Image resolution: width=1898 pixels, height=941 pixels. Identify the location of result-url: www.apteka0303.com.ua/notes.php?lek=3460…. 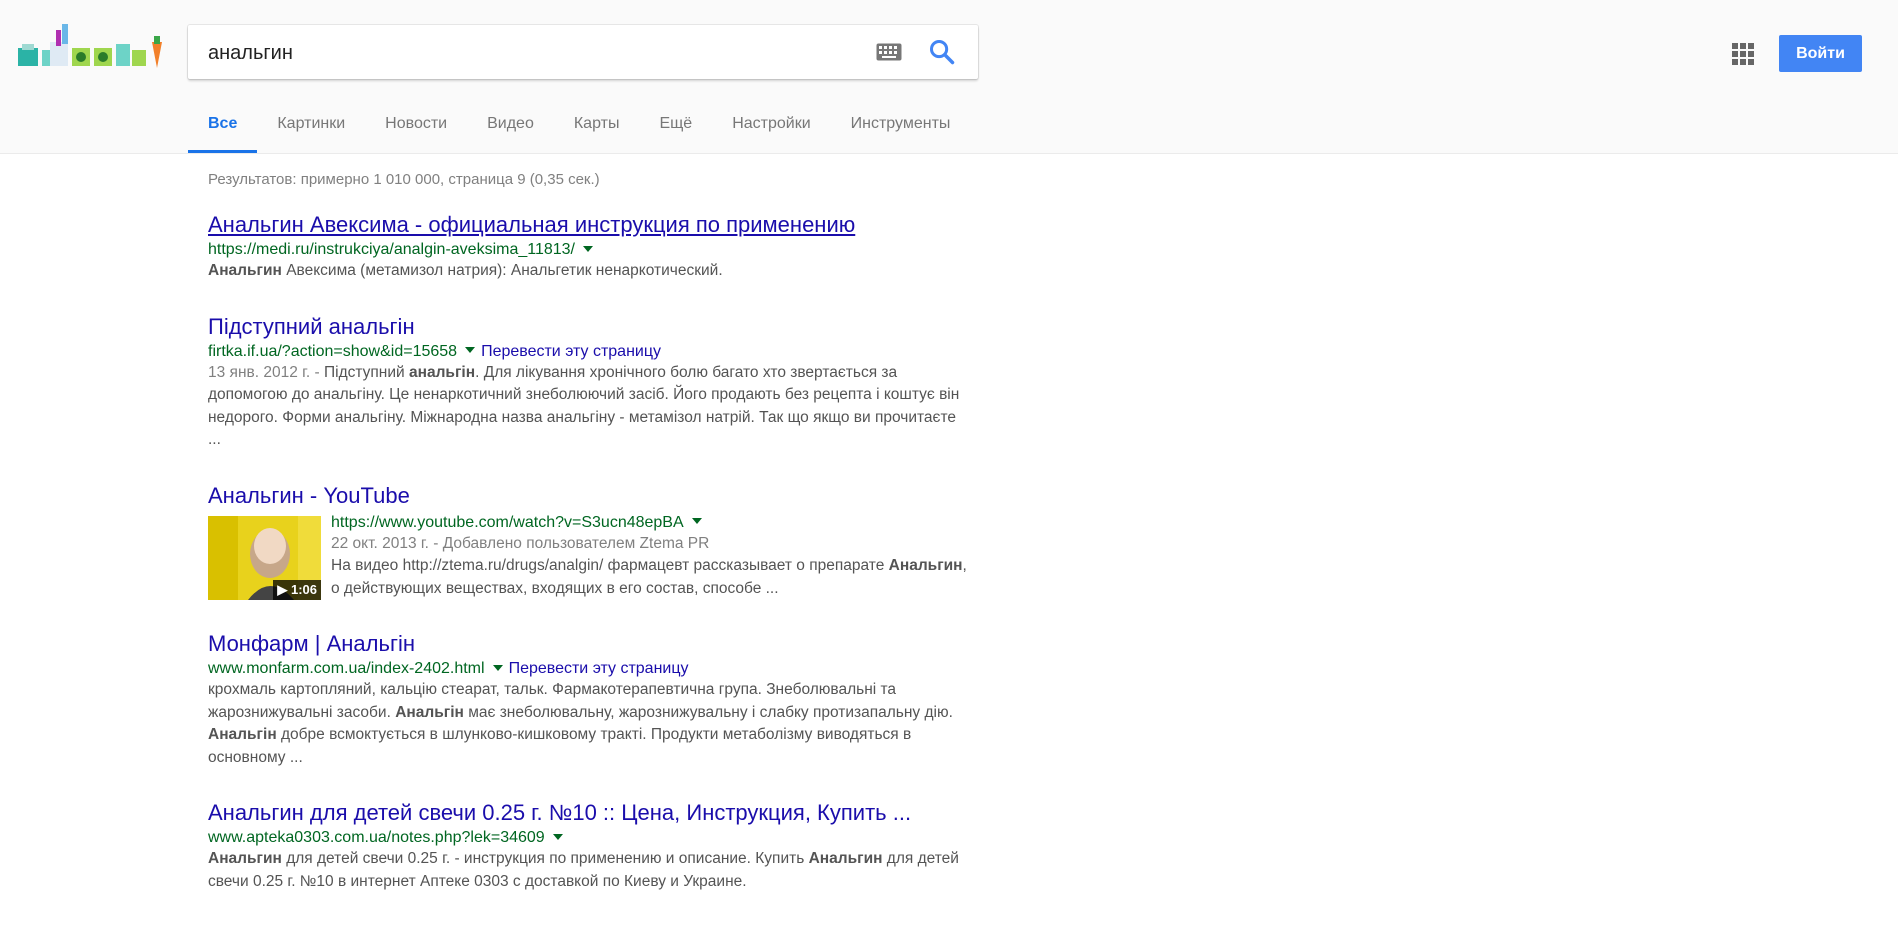
(376, 837).